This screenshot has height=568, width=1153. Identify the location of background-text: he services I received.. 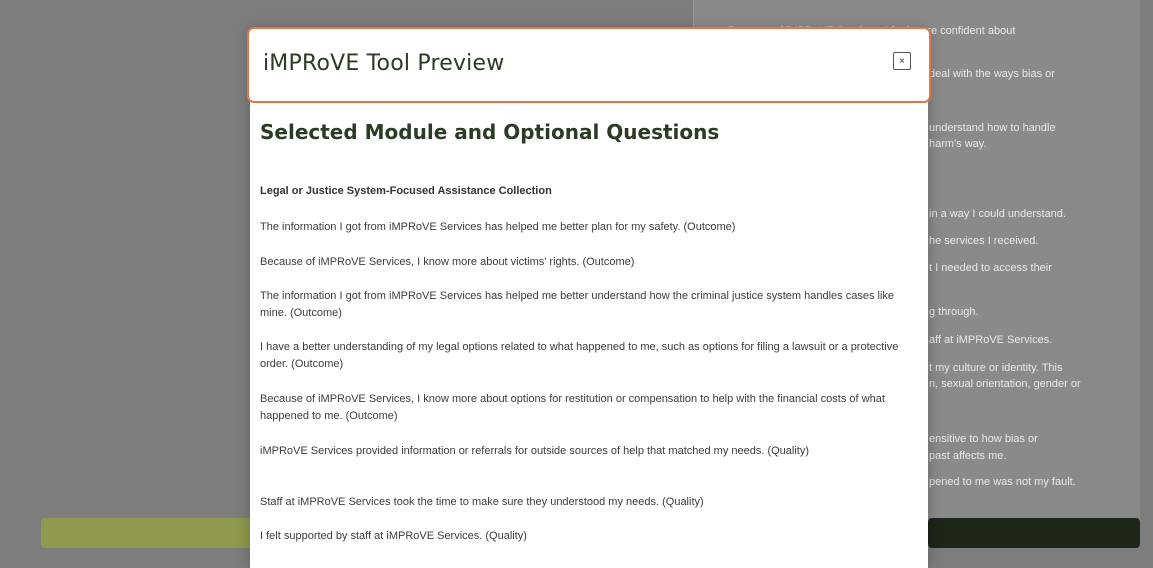
(984, 241).